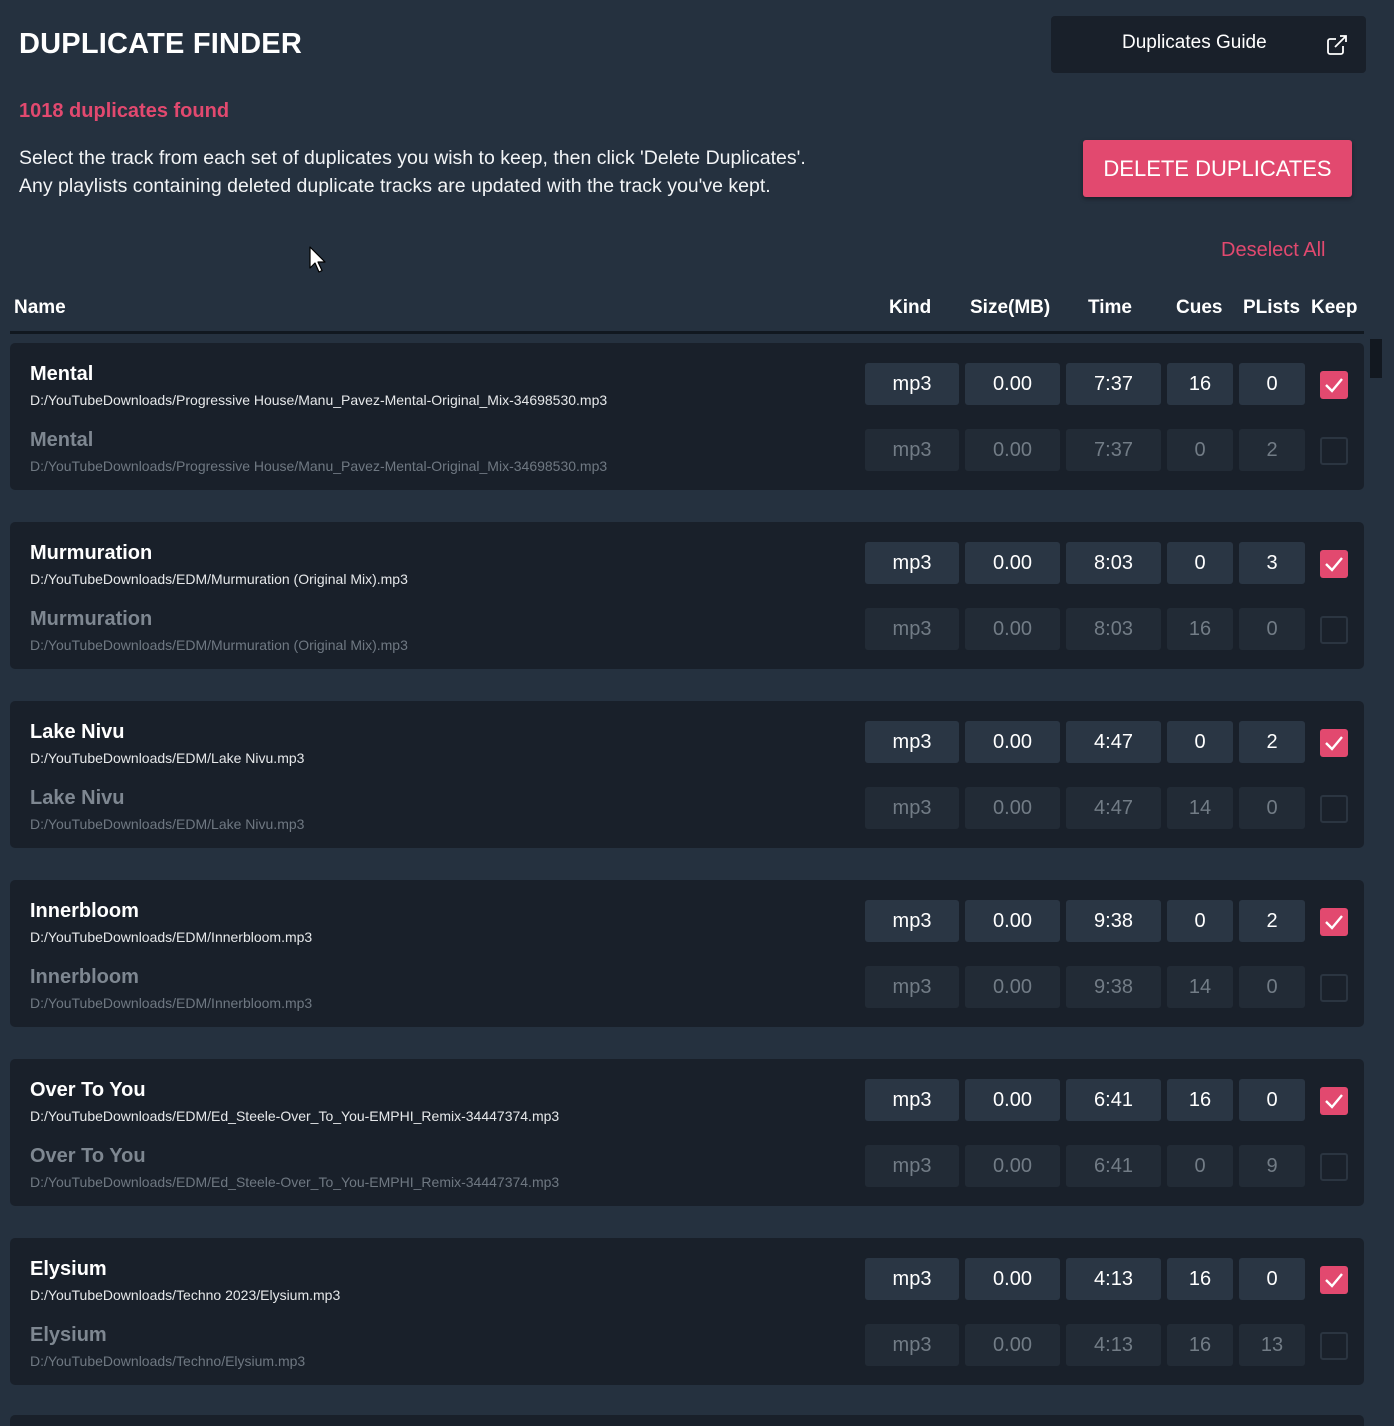  Describe the element at coordinates (1194, 42) in the screenshot. I see `duplicates-guide-label: Duplicates Guide` at that location.